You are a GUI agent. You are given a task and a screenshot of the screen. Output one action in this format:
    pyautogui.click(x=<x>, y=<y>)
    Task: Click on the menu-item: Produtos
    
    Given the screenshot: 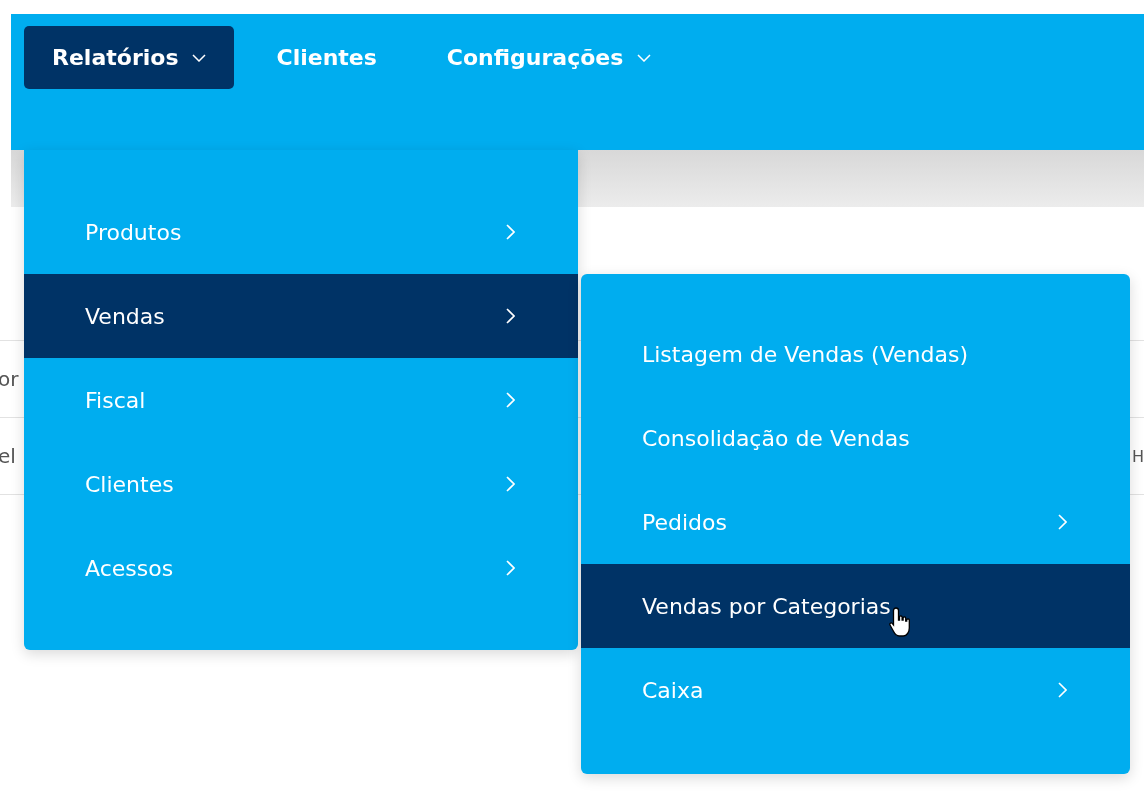 What is the action you would take?
    pyautogui.click(x=301, y=232)
    